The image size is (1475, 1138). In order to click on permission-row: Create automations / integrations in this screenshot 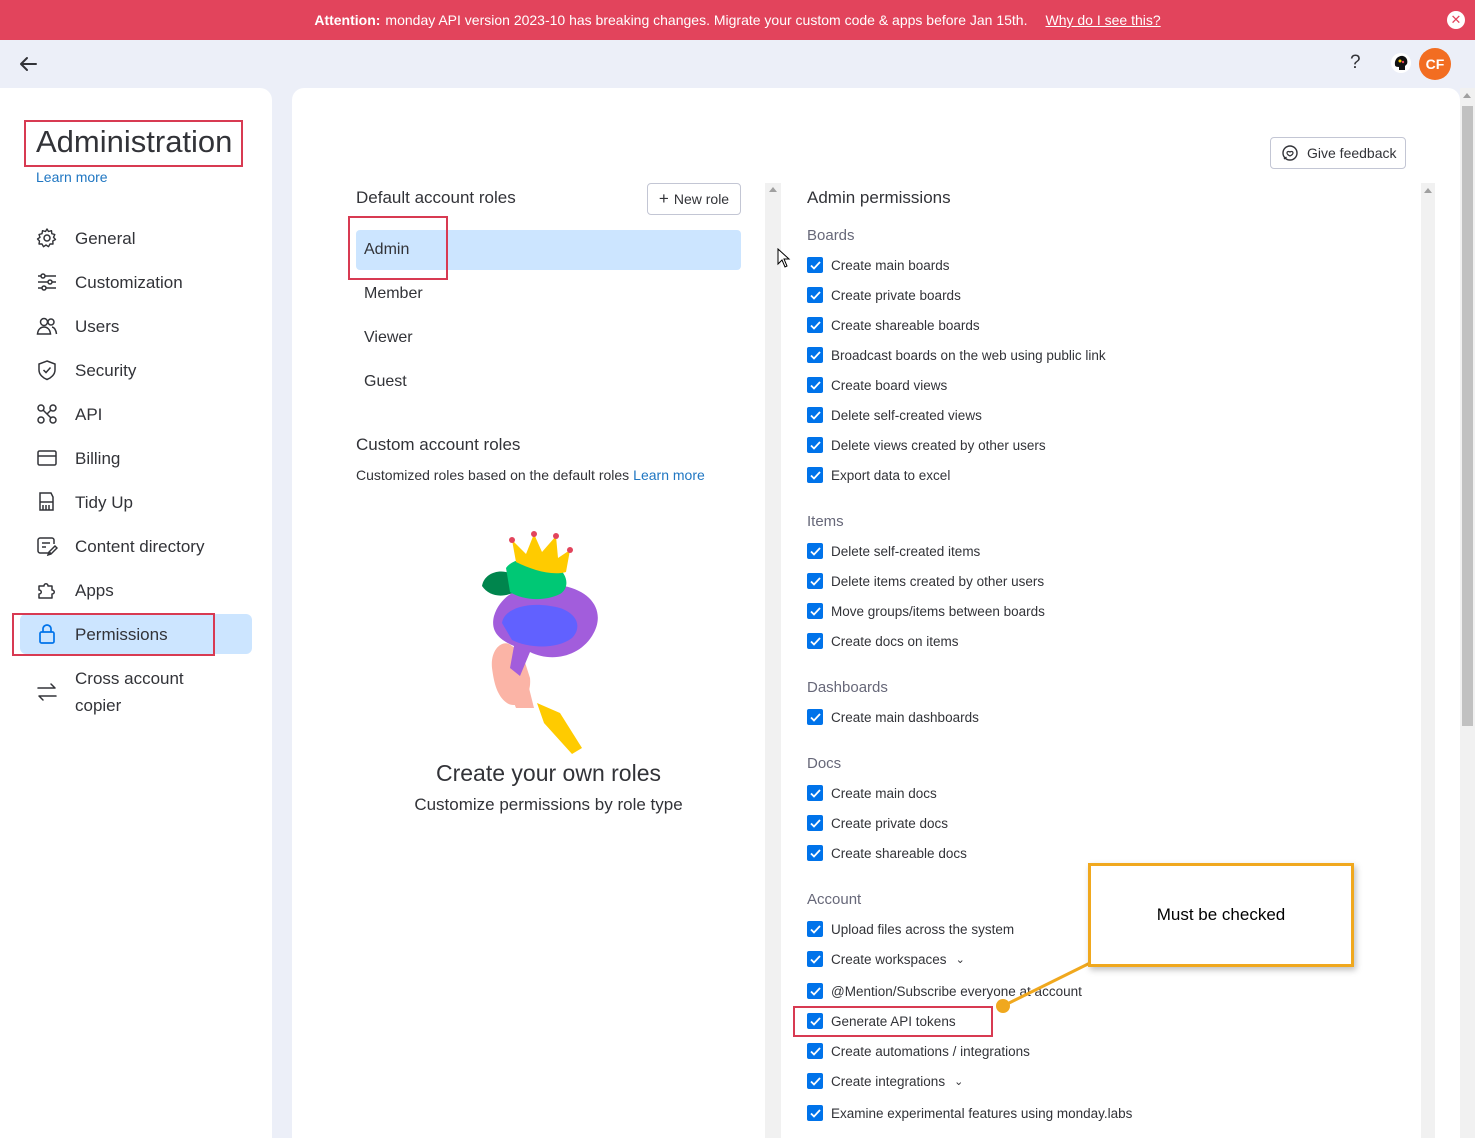, I will do `click(918, 1051)`.